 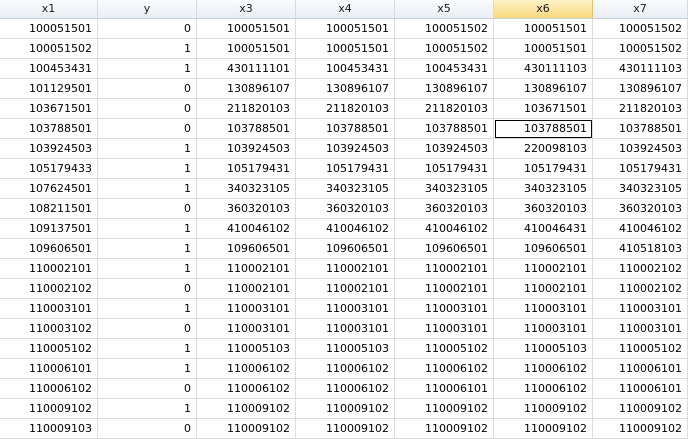 I want to click on table-cell-x5: 103924503, so click(x=444, y=149).